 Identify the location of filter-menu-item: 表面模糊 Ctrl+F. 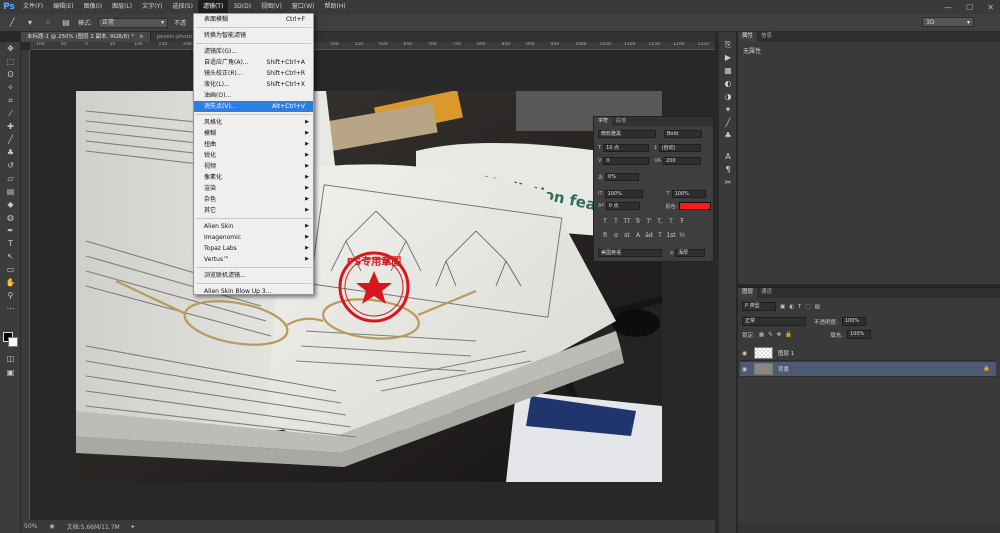
(253, 19).